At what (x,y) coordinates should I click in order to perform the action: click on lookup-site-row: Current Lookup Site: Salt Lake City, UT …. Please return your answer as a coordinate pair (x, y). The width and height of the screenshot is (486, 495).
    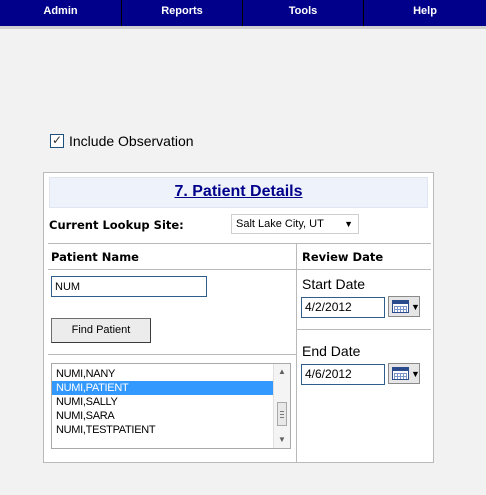
    Looking at the image, I should click on (204, 224).